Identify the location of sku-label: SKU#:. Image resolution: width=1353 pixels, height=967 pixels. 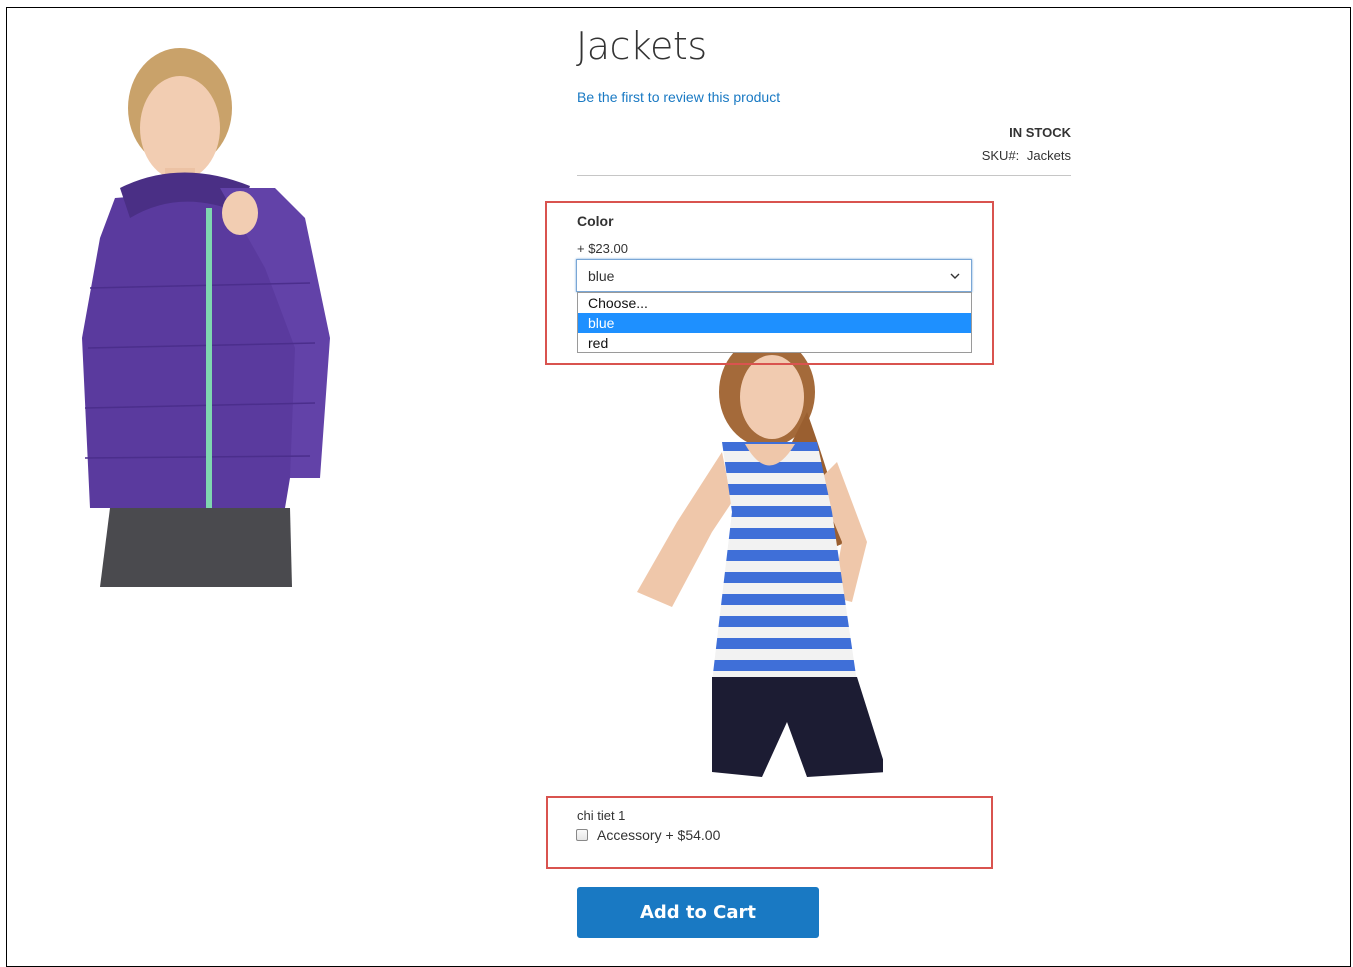
(1000, 155).